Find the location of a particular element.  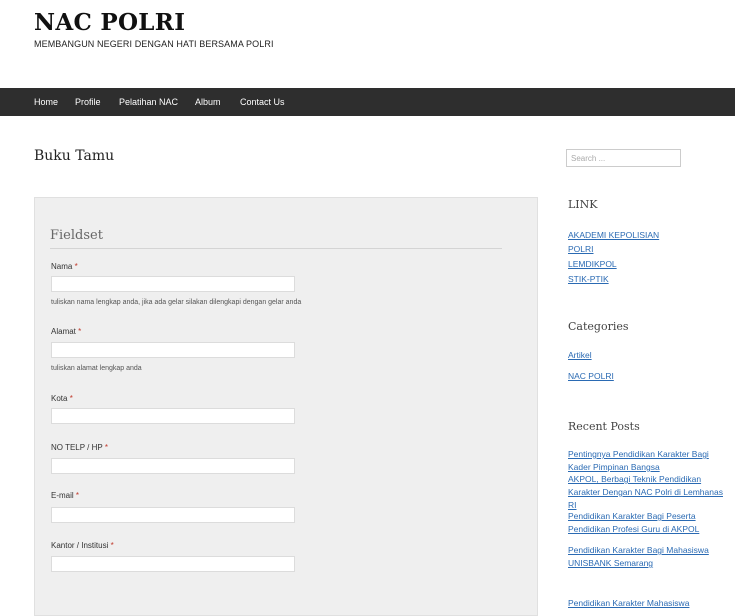

institution-label: Kantor / Institusi * is located at coordinates (82, 545).